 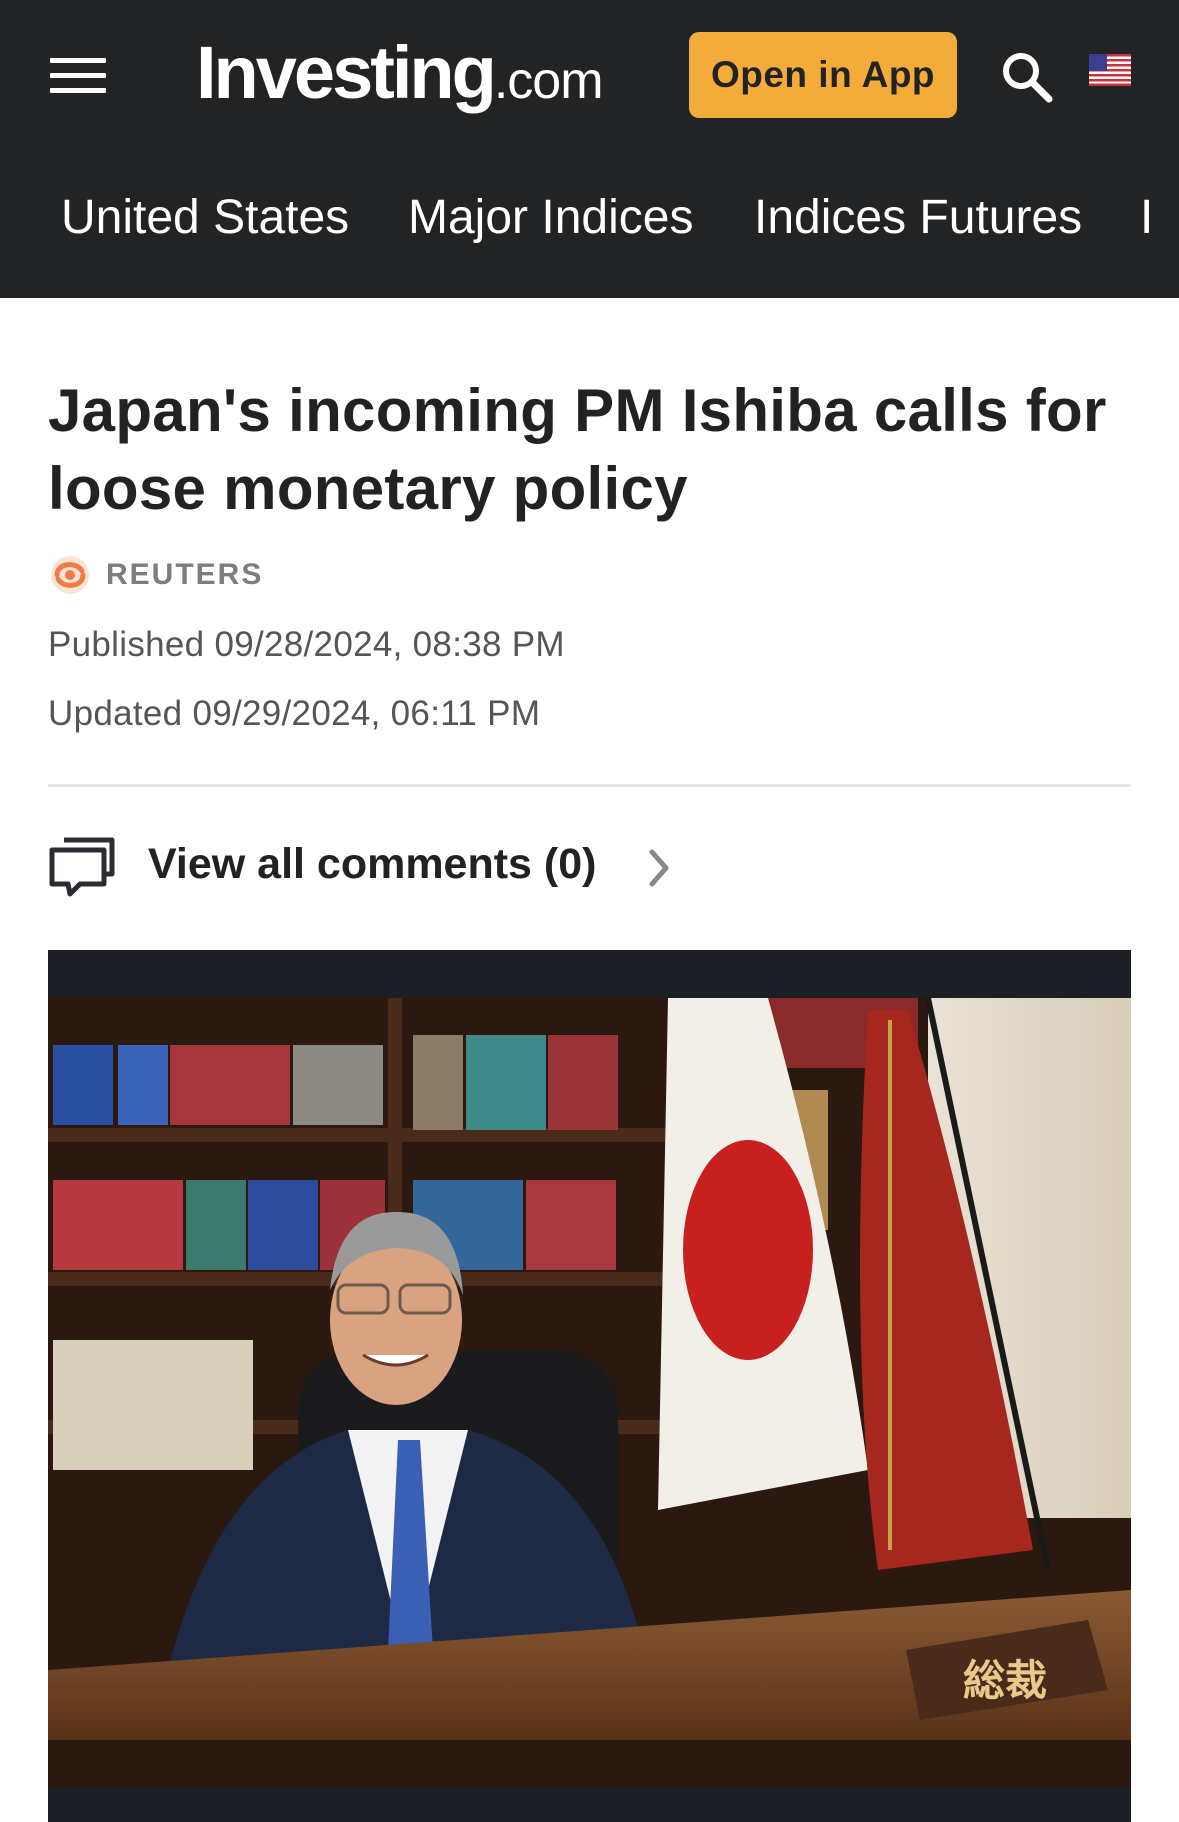 I want to click on nav-item-indices-futures: Indices Futures, so click(x=918, y=217).